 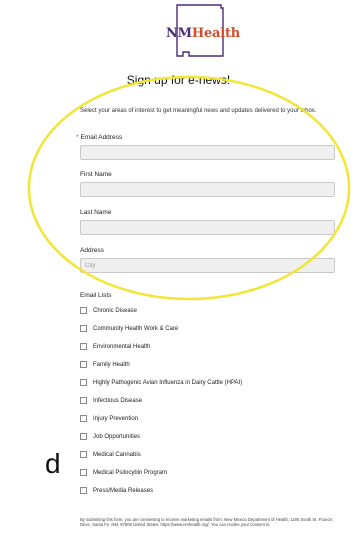 I want to click on email-list-option: Medical Cannabis, so click(x=110, y=454).